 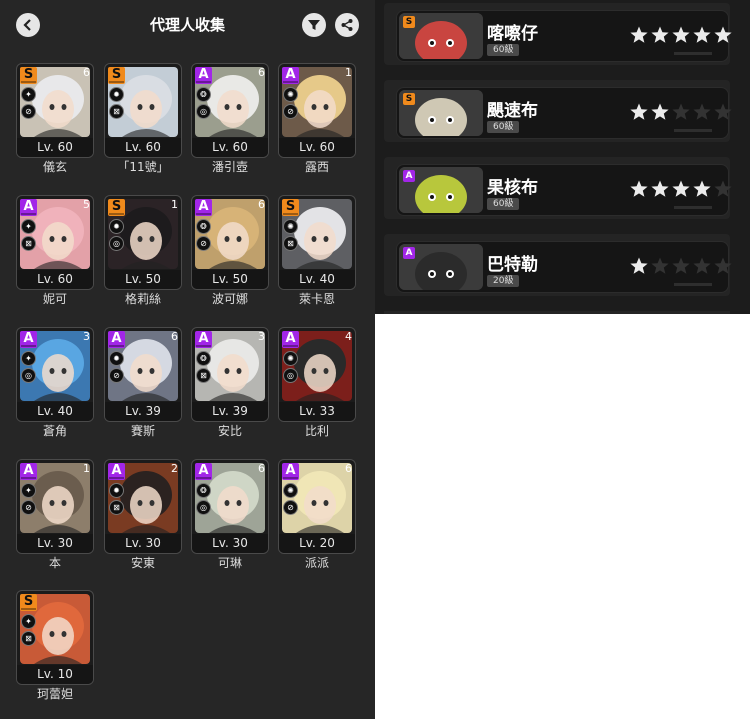 What do you see at coordinates (348, 336) in the screenshot?
I see `mindscape-count: 4` at bounding box center [348, 336].